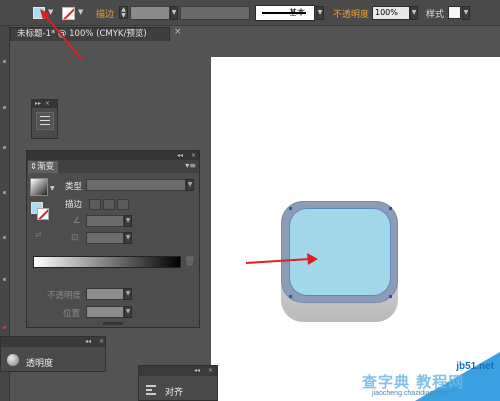  I want to click on watermark-url: jiaocheng.chazidian.com, so click(410, 393).